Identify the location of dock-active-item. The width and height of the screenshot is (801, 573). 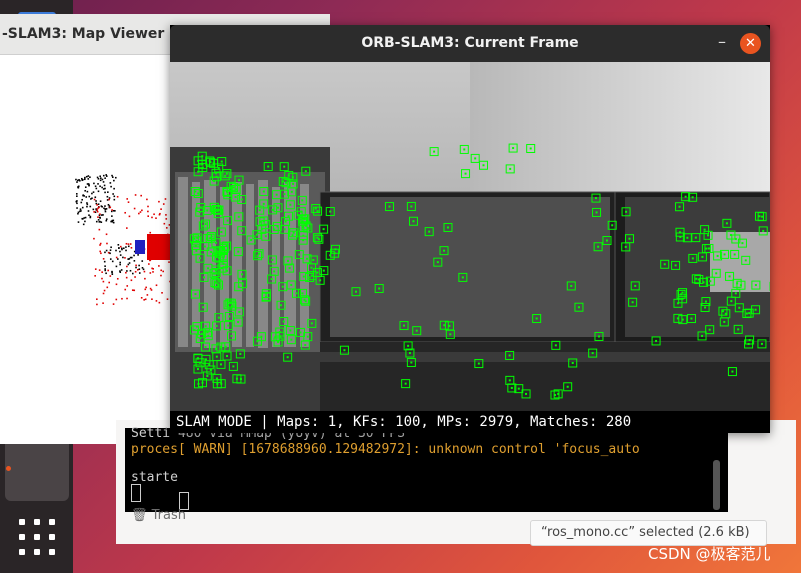
(37, 469).